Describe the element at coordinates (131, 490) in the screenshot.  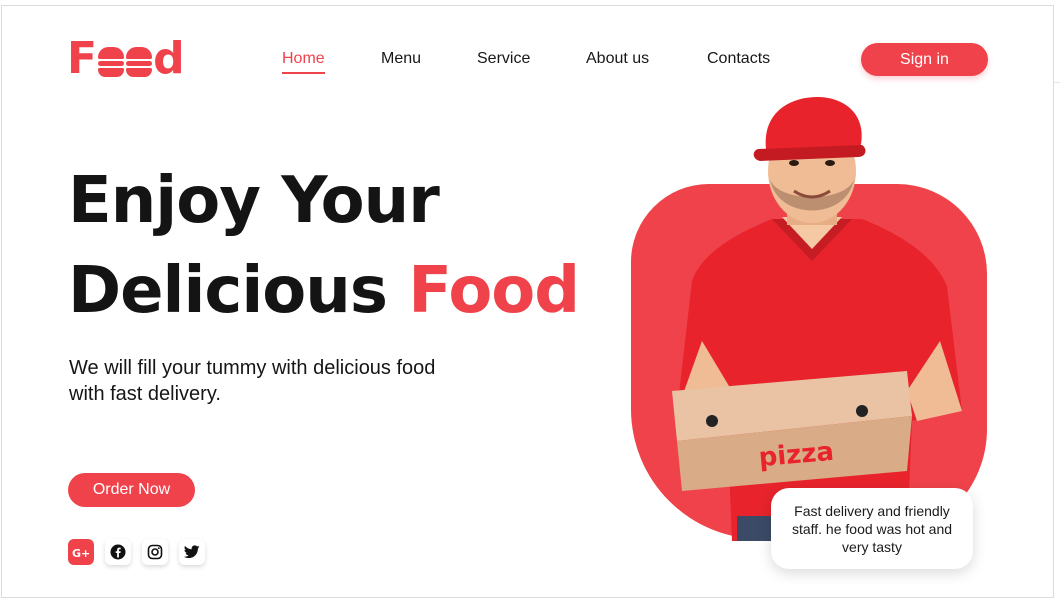
I see `order-now-button: Order Now` at that location.